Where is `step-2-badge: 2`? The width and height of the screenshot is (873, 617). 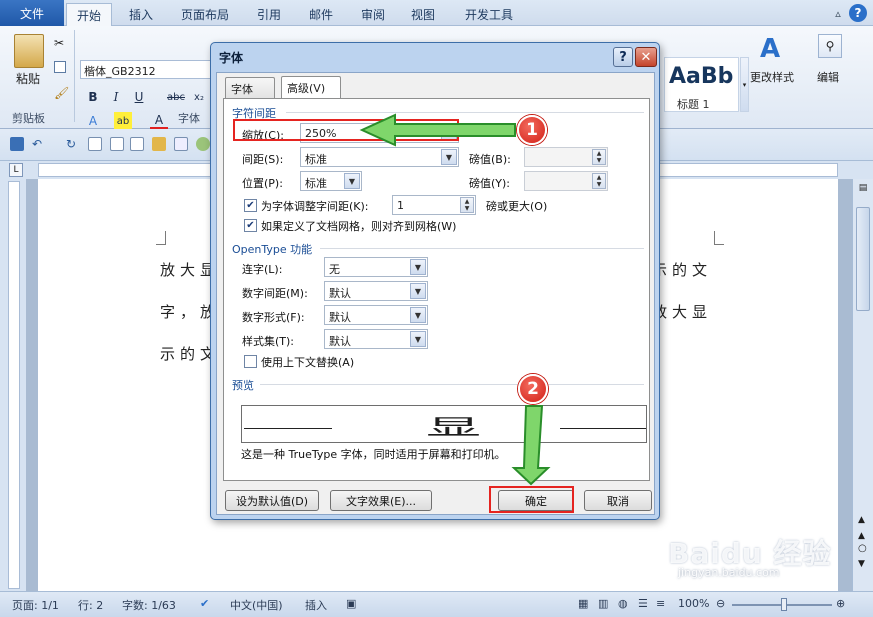
step-2-badge: 2 is located at coordinates (533, 389).